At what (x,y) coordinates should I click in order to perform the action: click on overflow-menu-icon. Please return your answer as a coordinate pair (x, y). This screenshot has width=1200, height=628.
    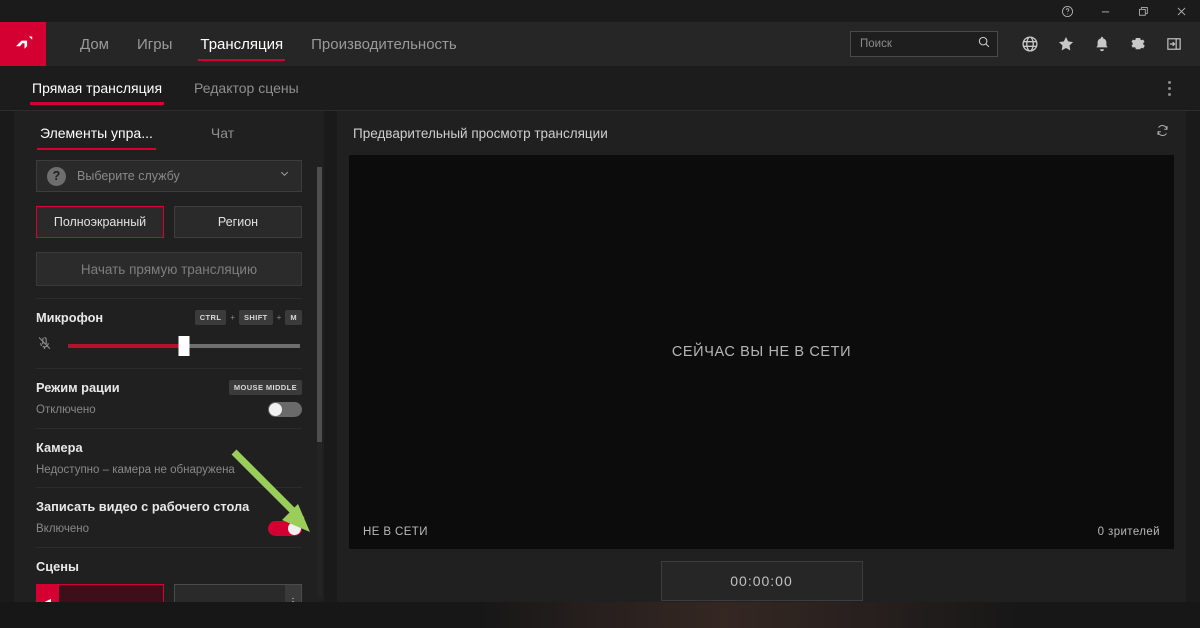
    Looking at the image, I should click on (1169, 88).